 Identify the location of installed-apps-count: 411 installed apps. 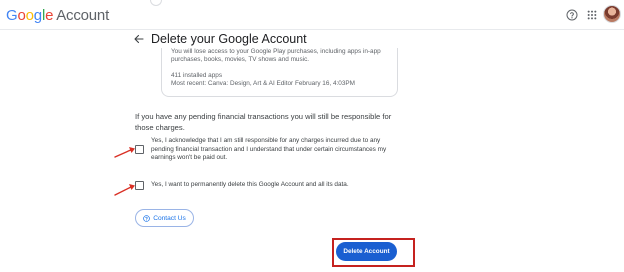
(197, 75).